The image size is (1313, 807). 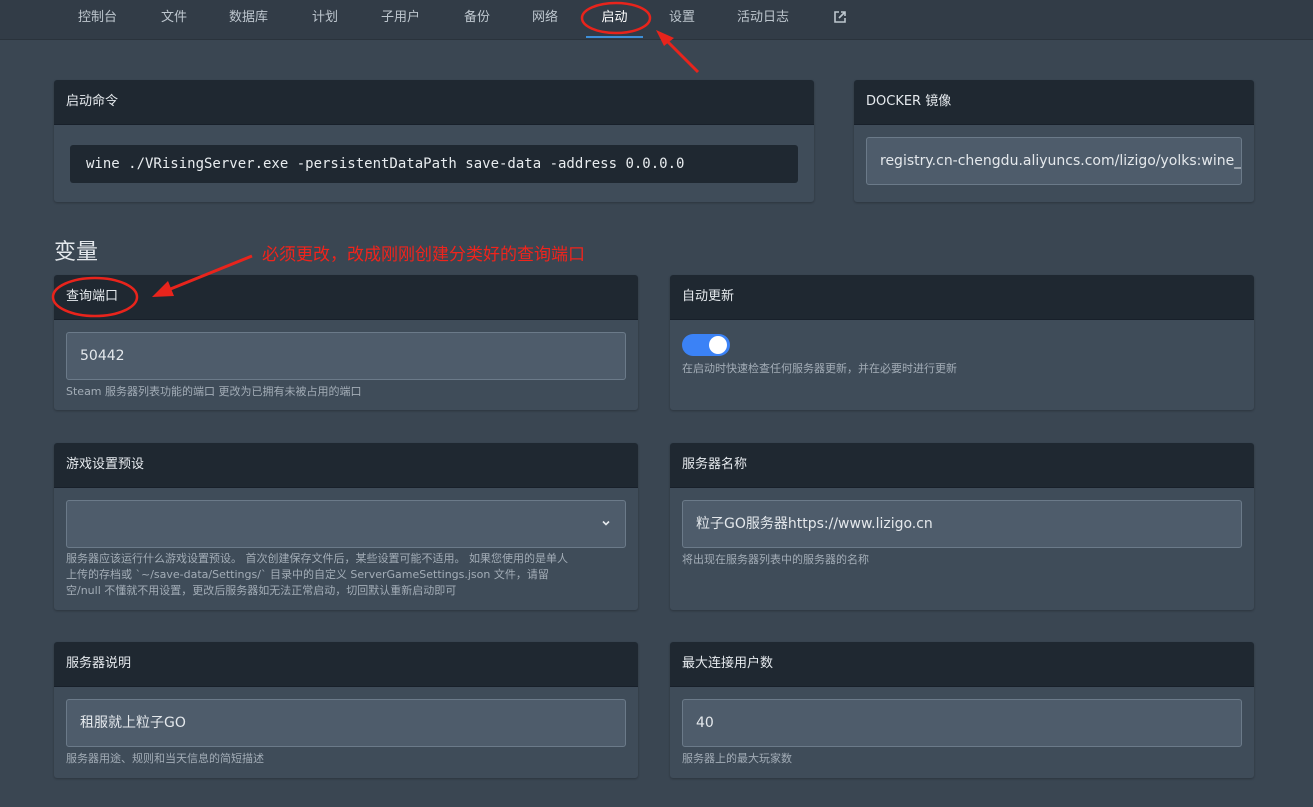 What do you see at coordinates (962, 664) in the screenshot?
I see `max-users-label: 最大连接用户数` at bounding box center [962, 664].